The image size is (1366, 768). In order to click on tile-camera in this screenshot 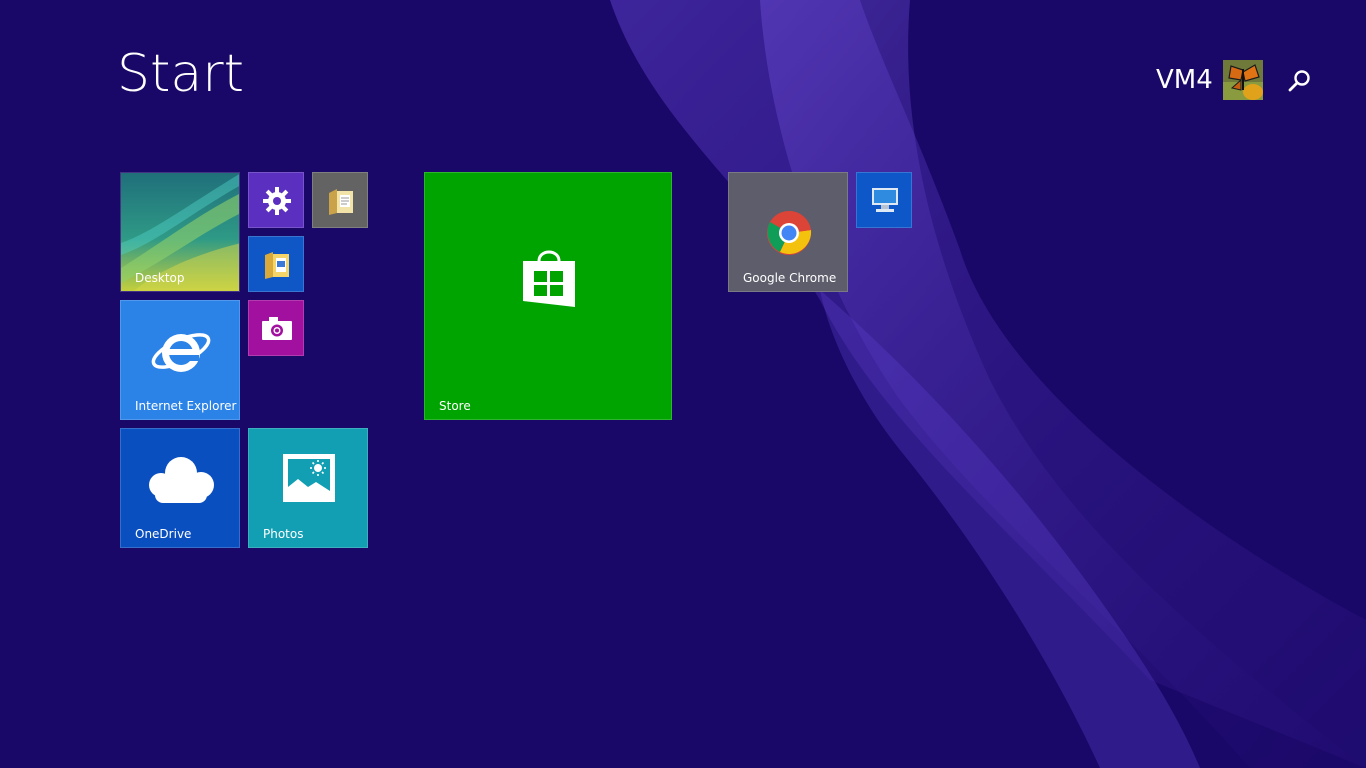, I will do `click(276, 328)`.